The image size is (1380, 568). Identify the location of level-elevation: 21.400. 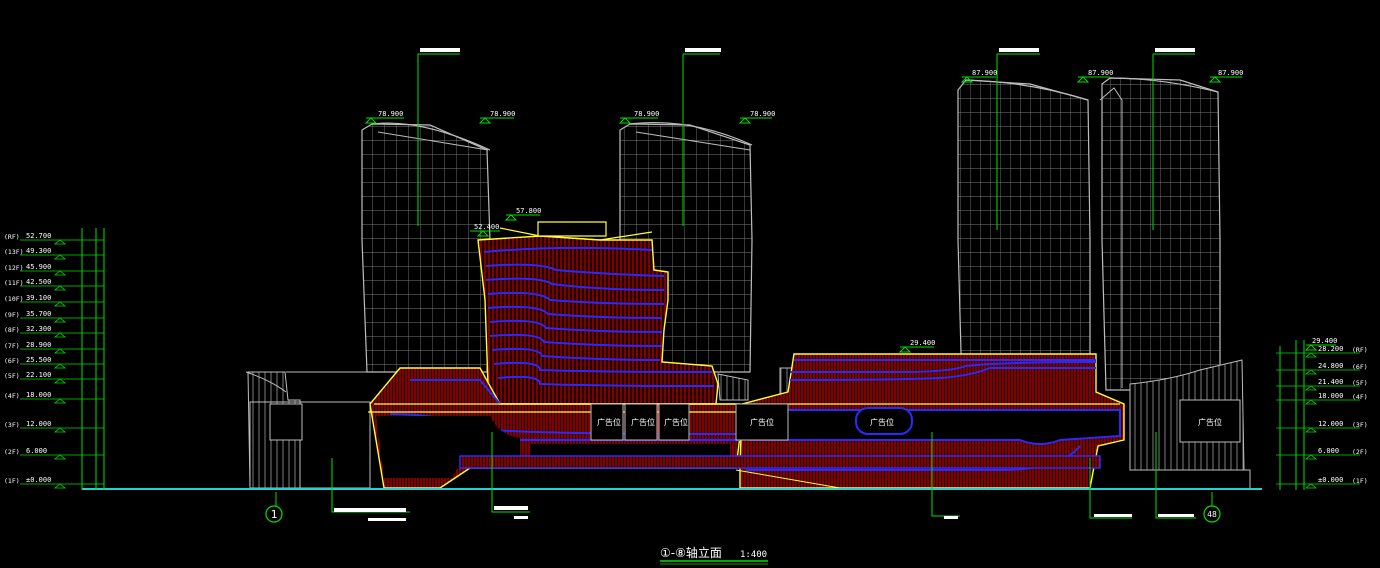
(1330, 382).